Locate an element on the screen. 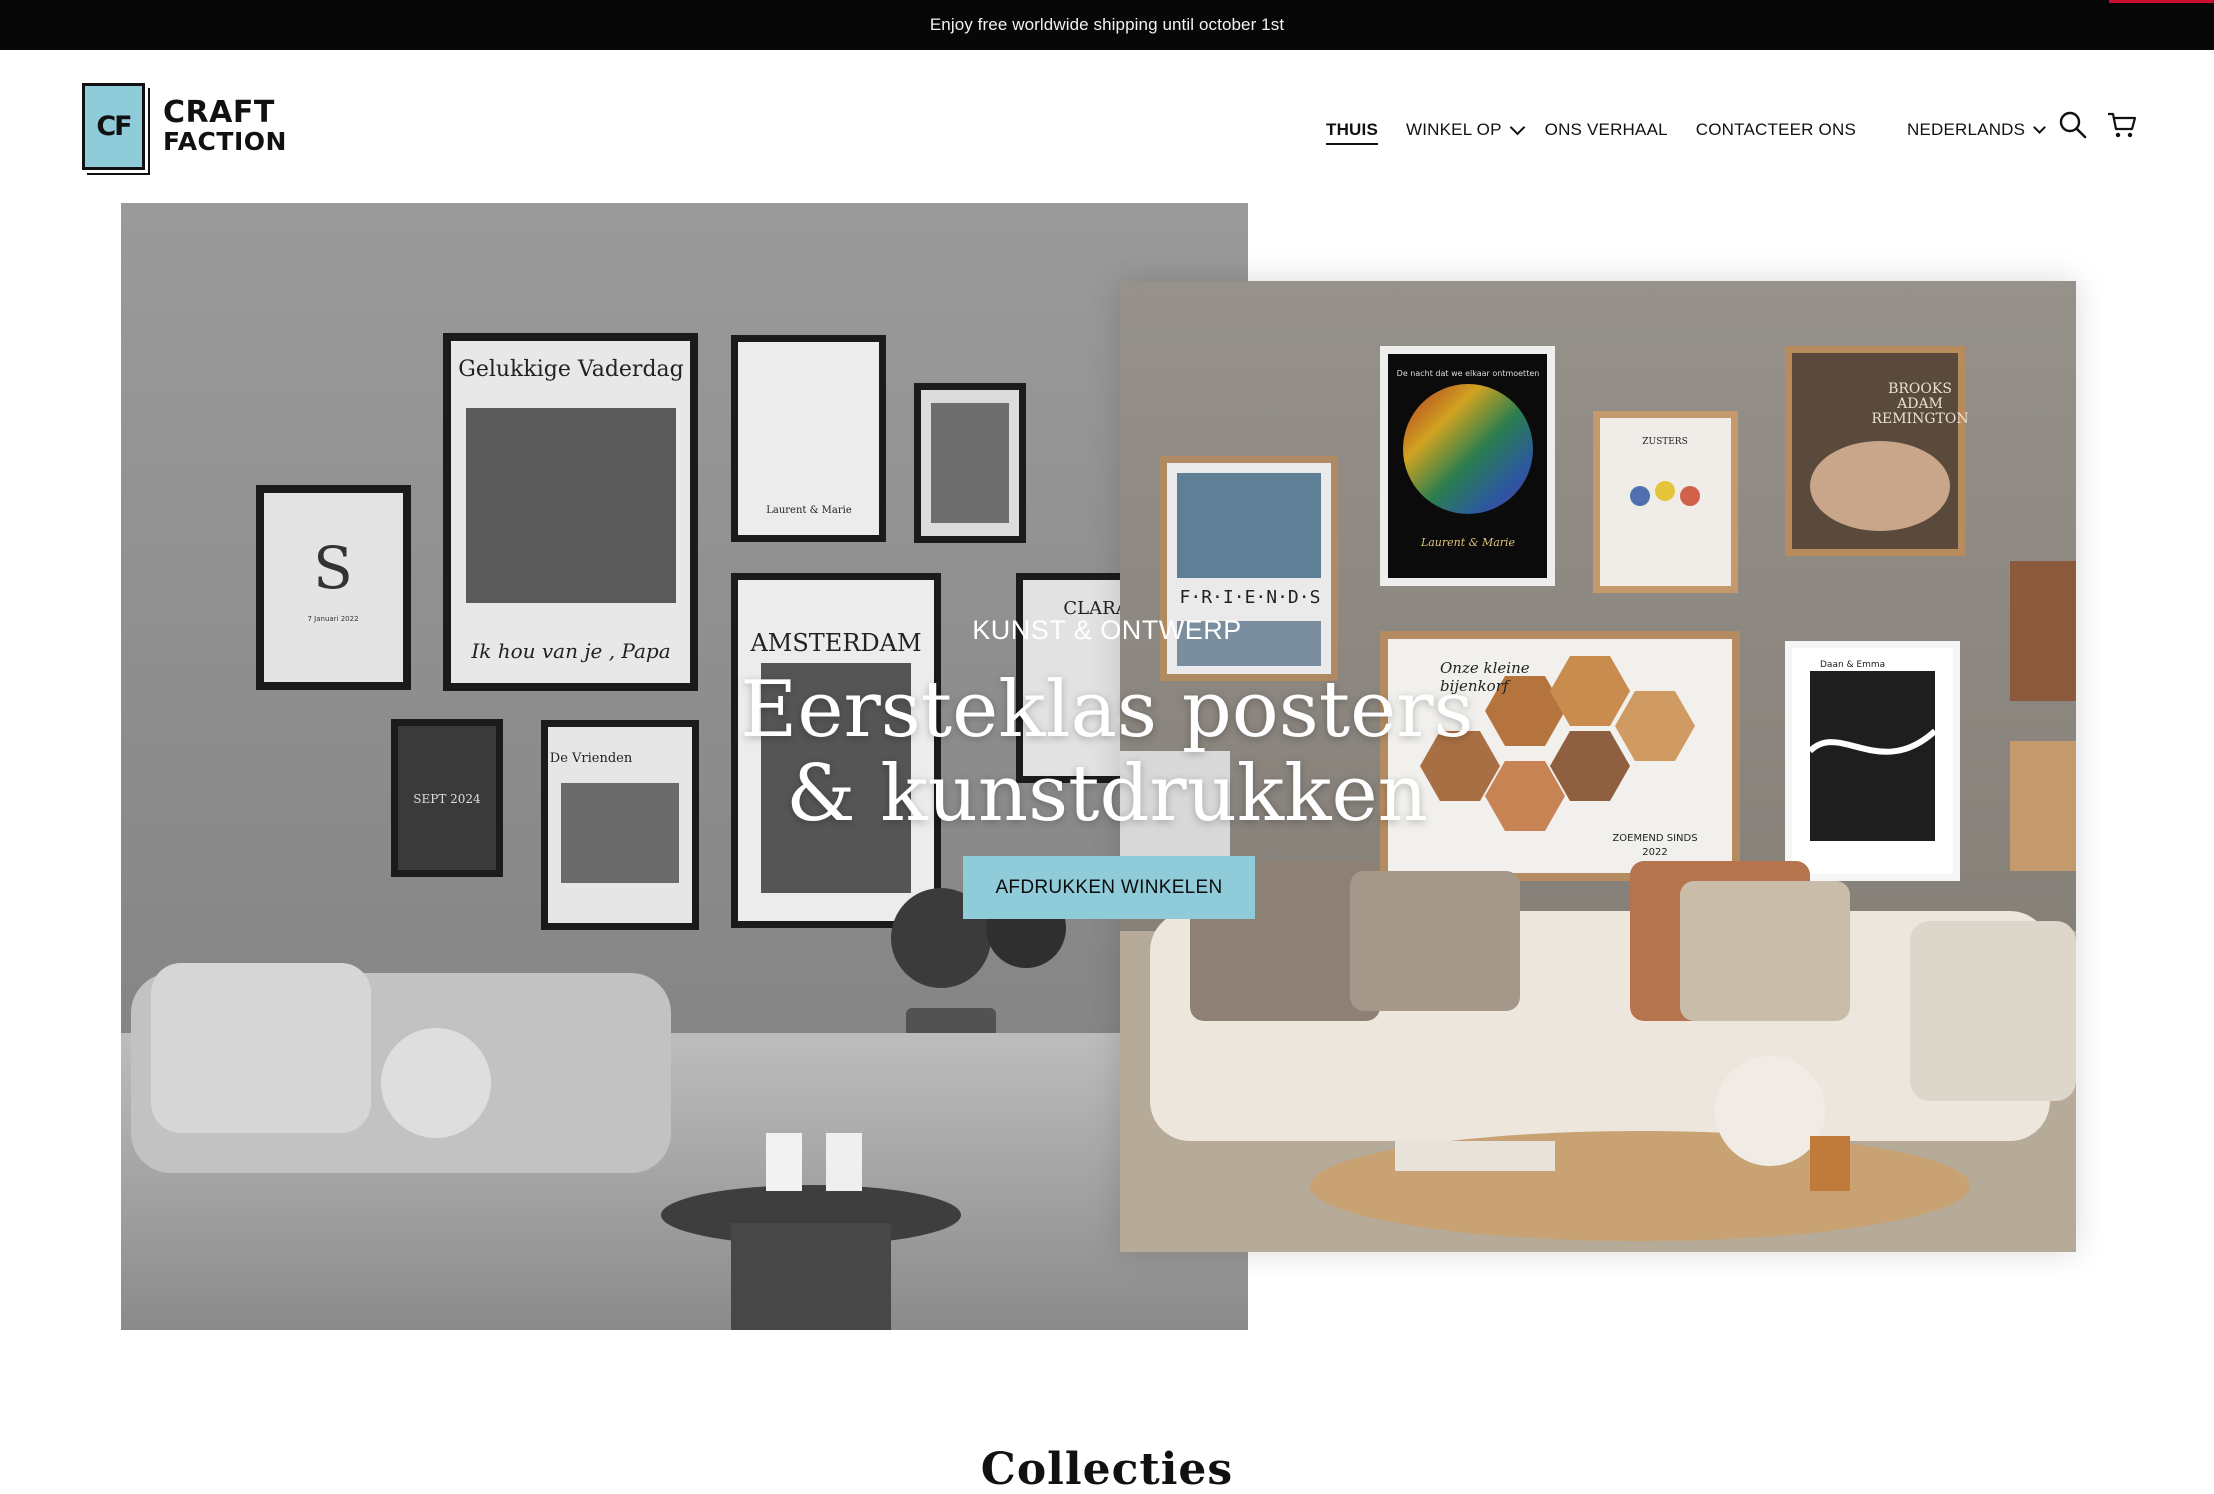 This screenshot has height=1494, width=2214. hero-headline: Eersteklas posters & kunstdrukken is located at coordinates (1107, 752).